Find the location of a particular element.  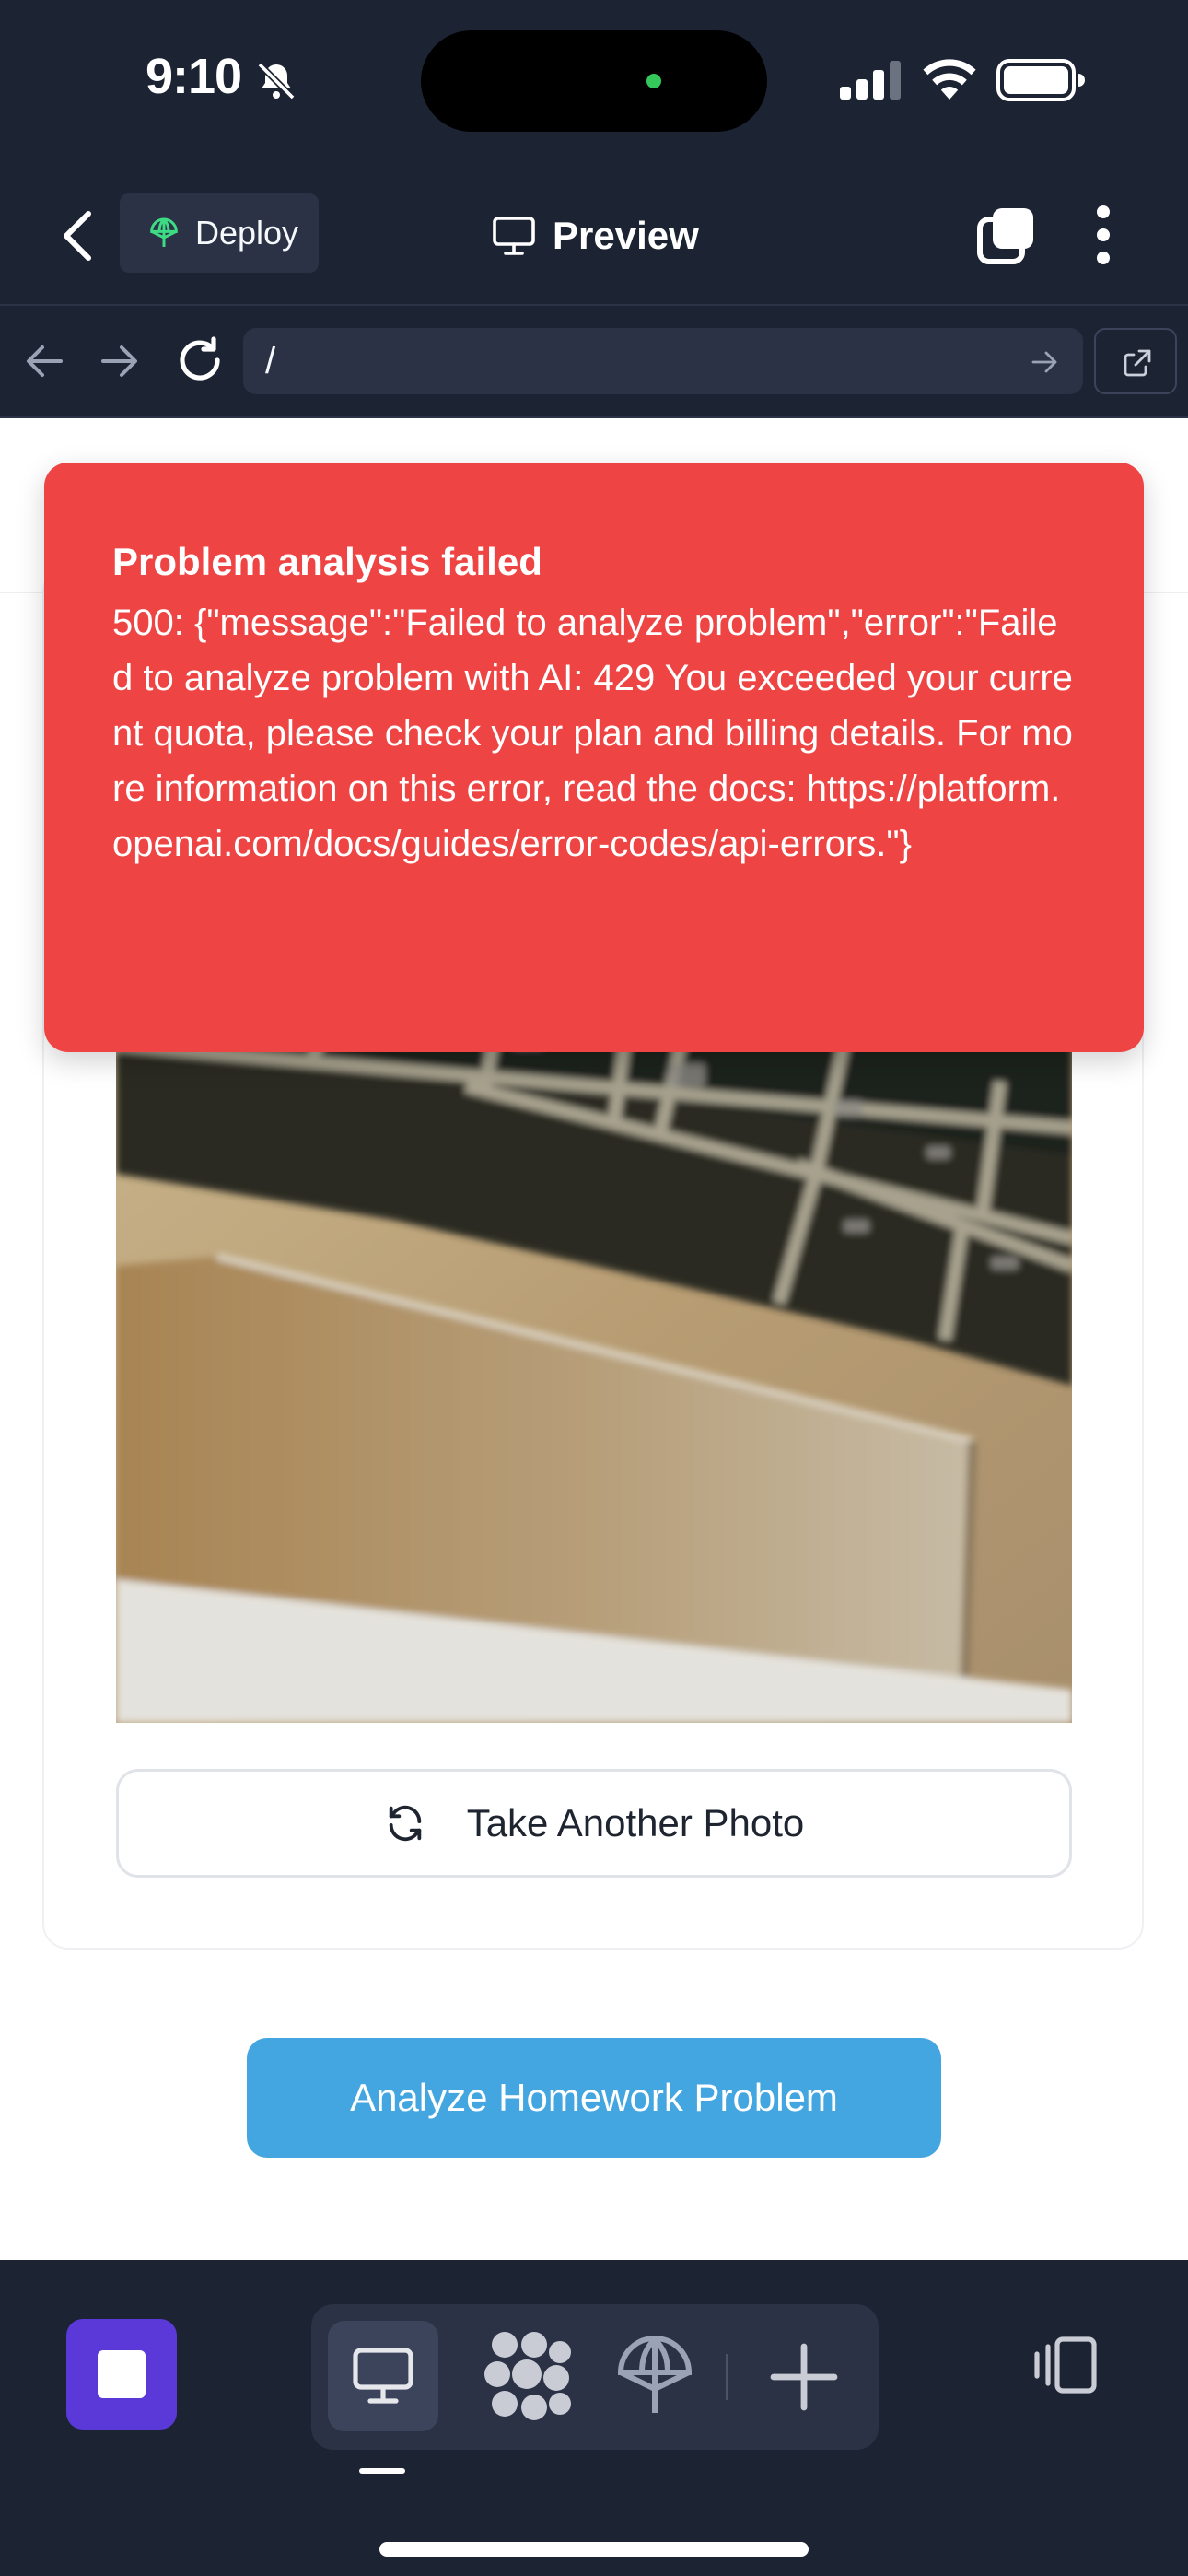

deploy-button: Deploy is located at coordinates (219, 233).